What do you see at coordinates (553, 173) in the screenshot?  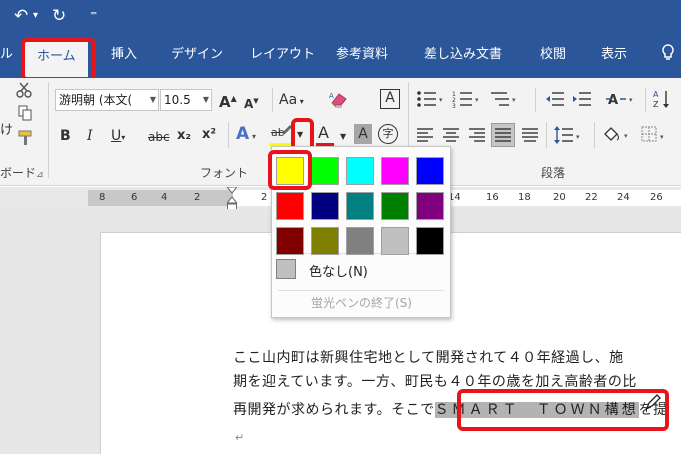 I see `paragraph-group-label: 段落` at bounding box center [553, 173].